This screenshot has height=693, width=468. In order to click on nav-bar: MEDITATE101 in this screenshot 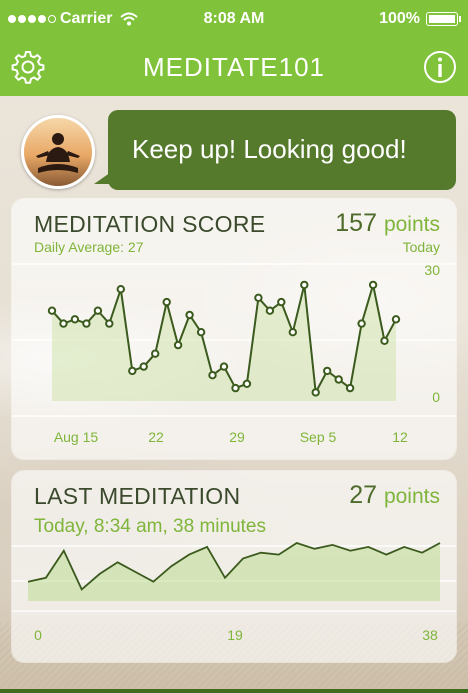, I will do `click(234, 67)`.